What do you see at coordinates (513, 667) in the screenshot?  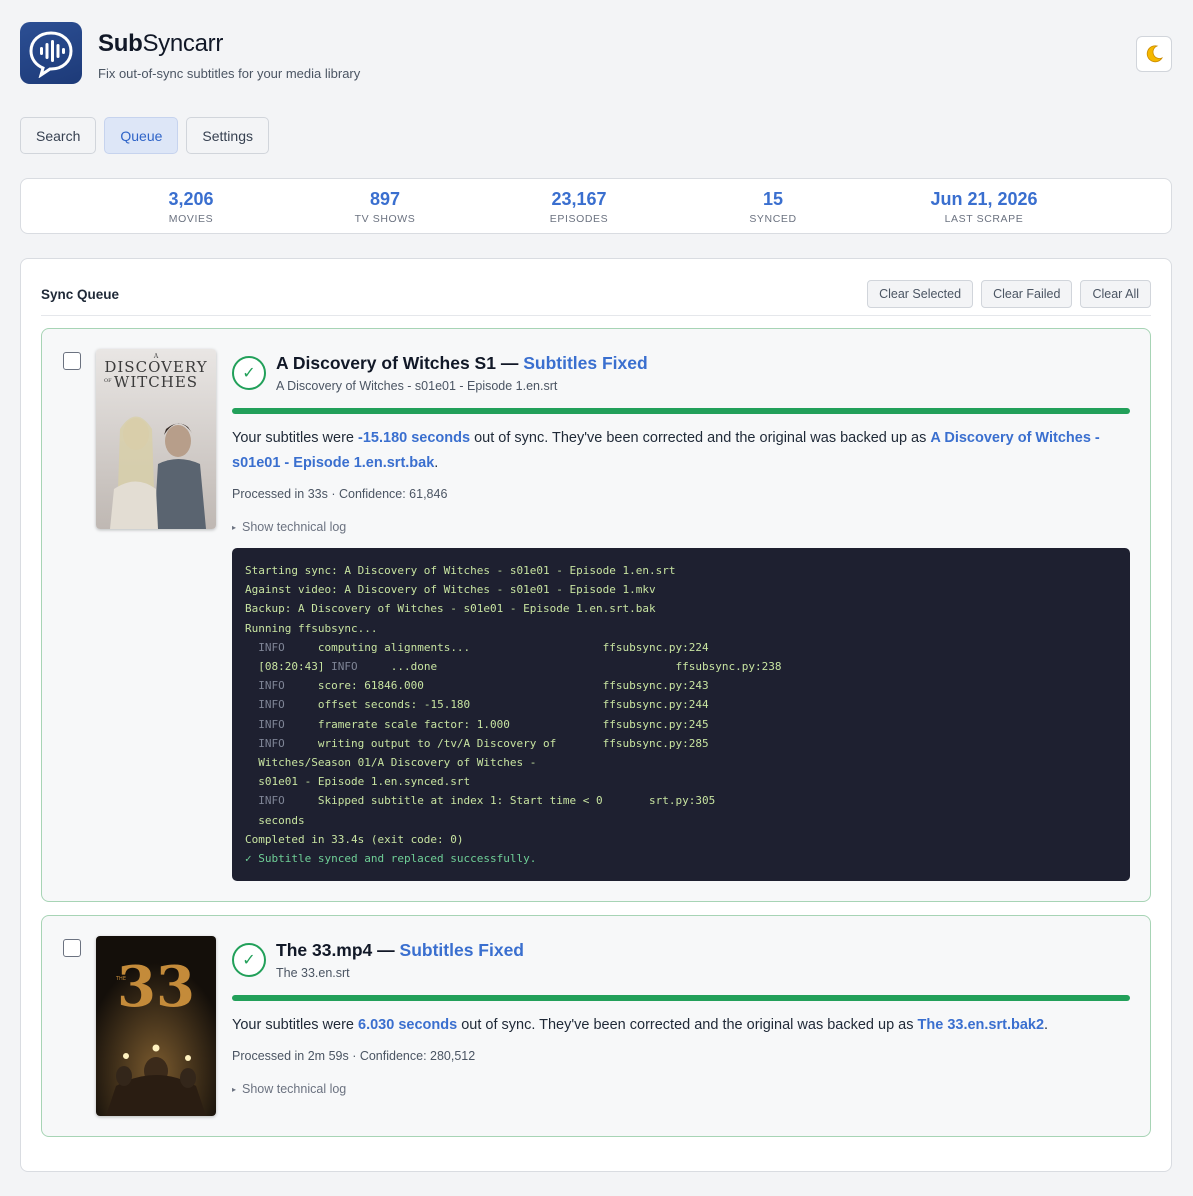 I see `log-line: [08:20:43] INFO ...done ffsubsync.py:238` at bounding box center [513, 667].